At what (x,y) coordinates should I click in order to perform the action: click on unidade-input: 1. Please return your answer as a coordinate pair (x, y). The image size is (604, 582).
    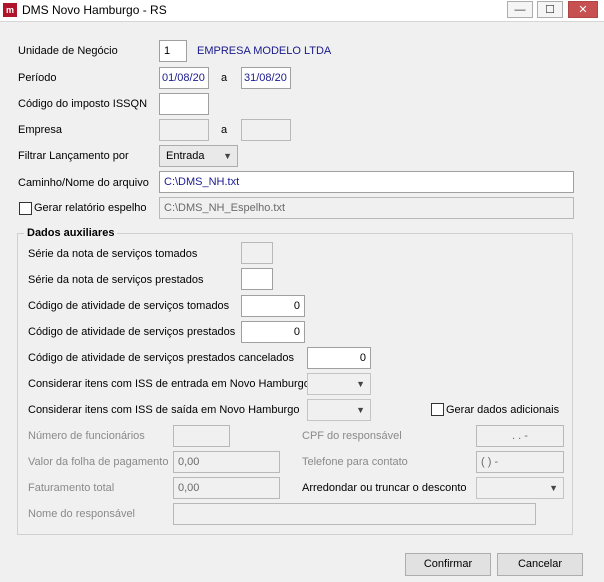
    Looking at the image, I should click on (173, 51).